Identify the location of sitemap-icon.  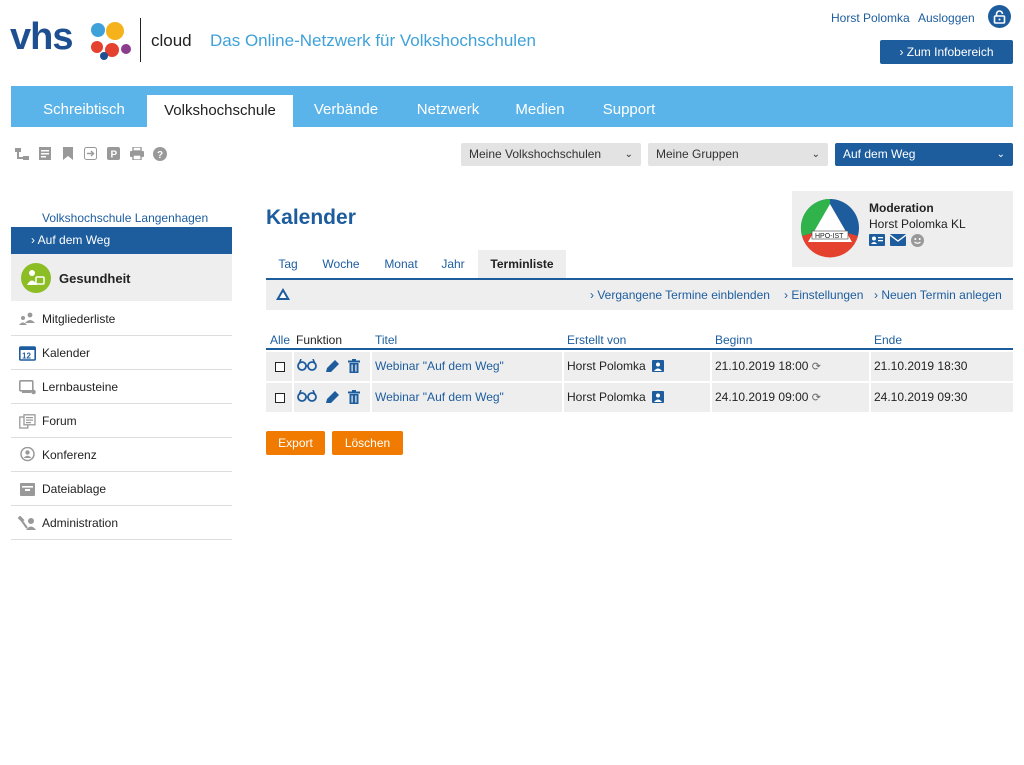
(21, 153).